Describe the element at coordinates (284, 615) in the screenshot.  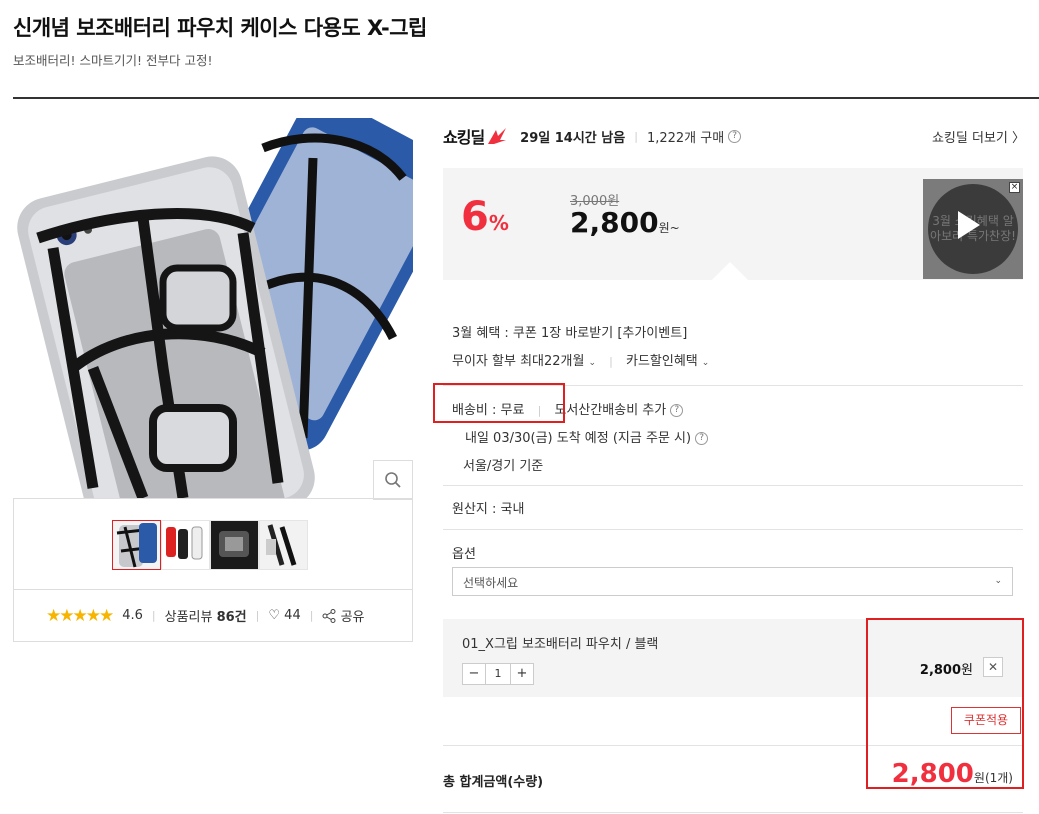
I see `like-button: ♡ 44` at that location.